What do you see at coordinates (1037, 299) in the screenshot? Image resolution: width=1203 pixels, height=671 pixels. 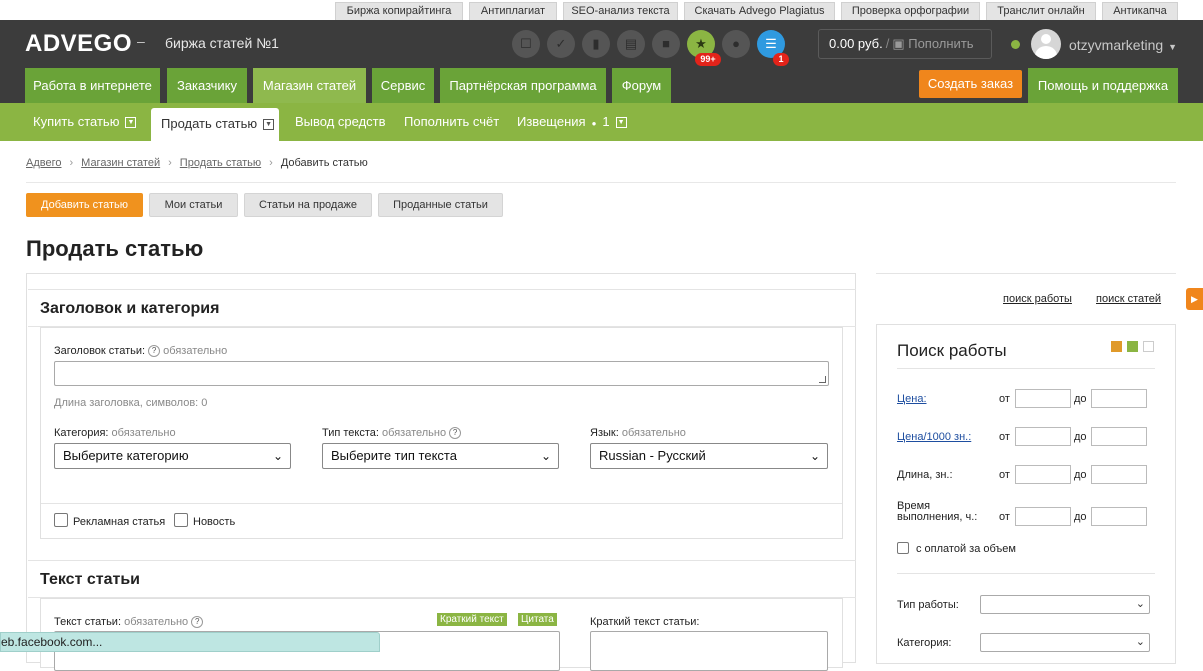 I see `search-work-link: поиск работы` at bounding box center [1037, 299].